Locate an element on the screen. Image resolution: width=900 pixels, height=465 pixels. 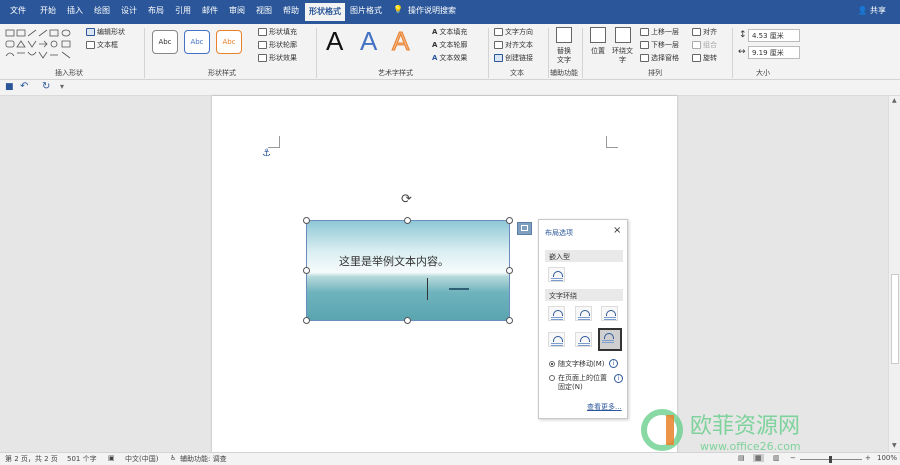
selected-picture: 这里是举例文本内容。 is located at coordinates (408, 270).